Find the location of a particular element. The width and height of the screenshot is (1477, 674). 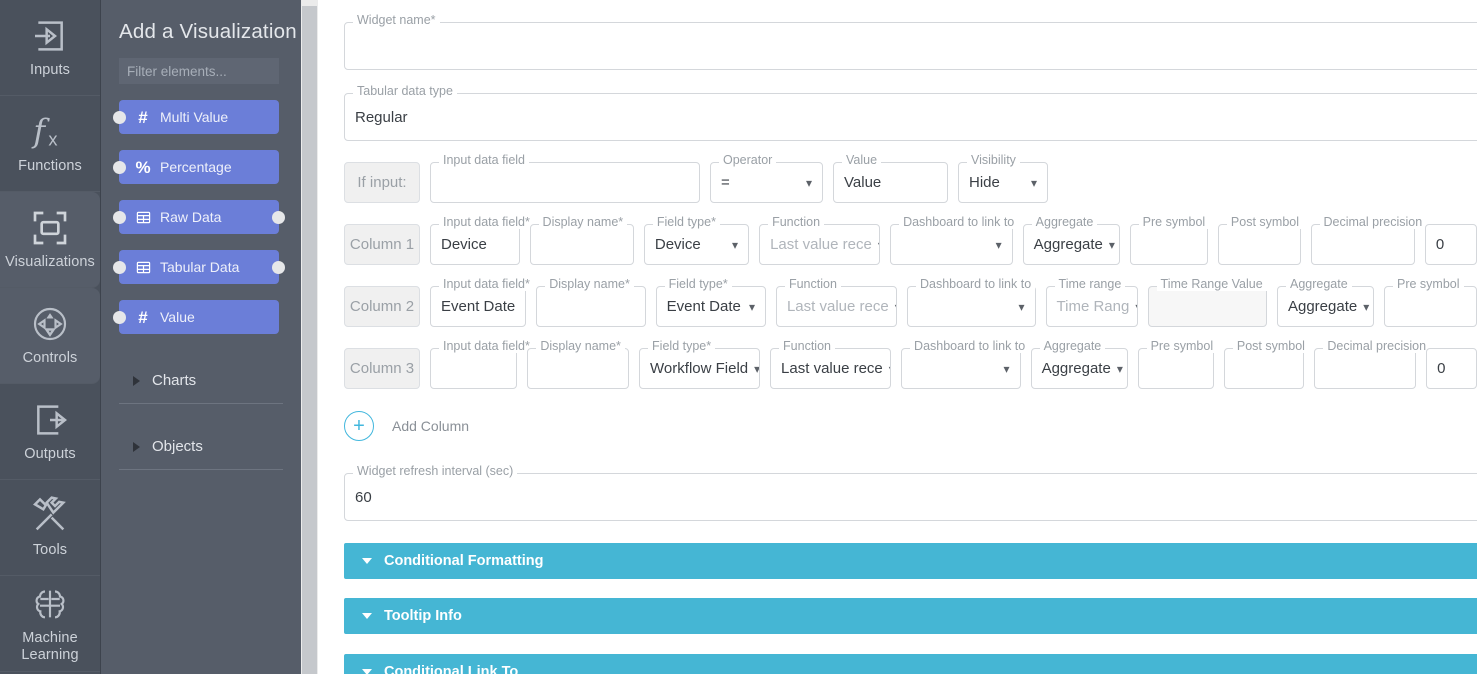

panel-scrollbar is located at coordinates (309, 337).